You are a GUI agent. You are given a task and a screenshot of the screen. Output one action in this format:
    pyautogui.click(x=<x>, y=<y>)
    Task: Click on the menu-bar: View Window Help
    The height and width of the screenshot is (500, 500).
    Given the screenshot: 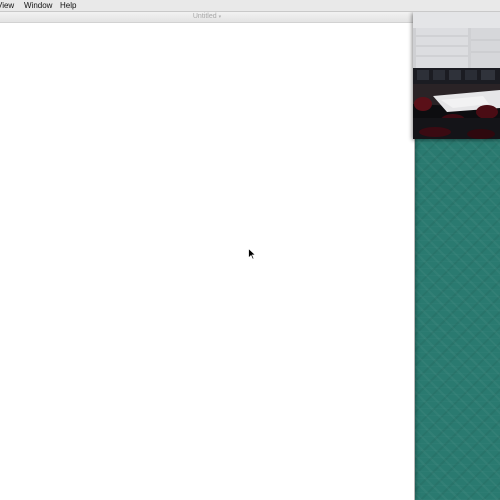 What is the action you would take?
    pyautogui.click(x=250, y=6)
    